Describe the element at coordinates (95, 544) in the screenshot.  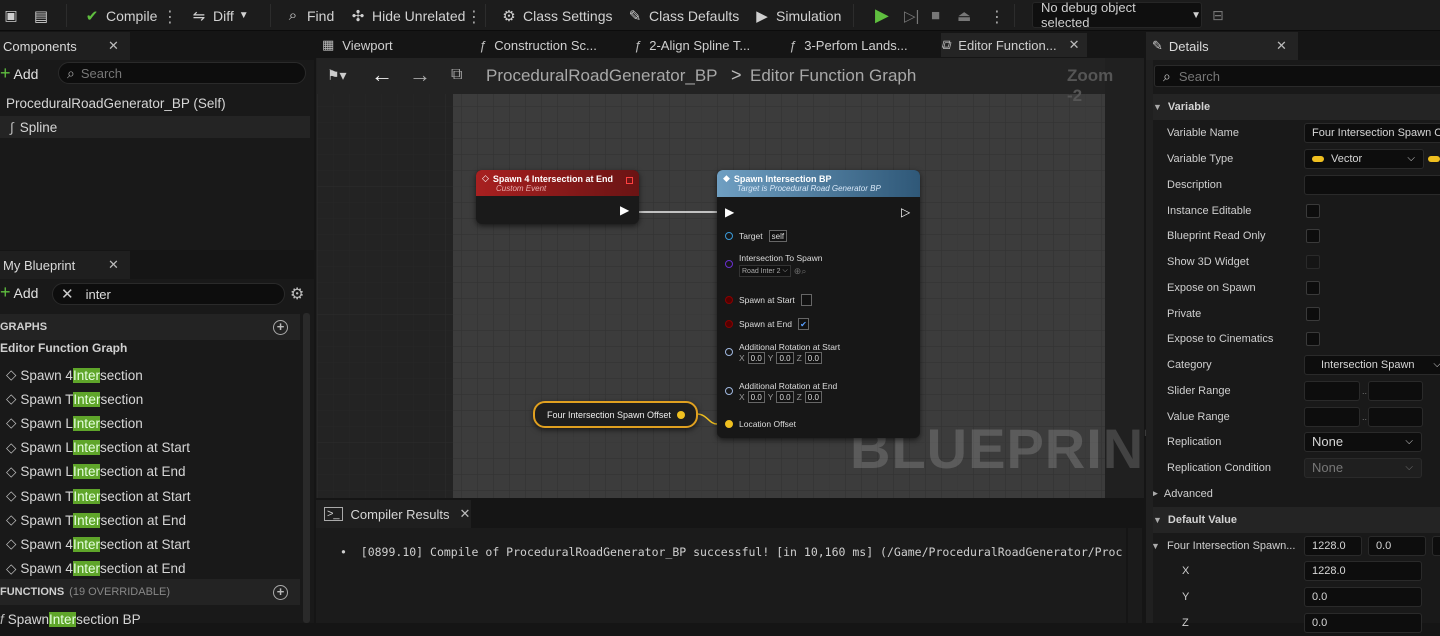
I see `graph-event-item: ◇ Spawn 4 Inter section at Start` at that location.